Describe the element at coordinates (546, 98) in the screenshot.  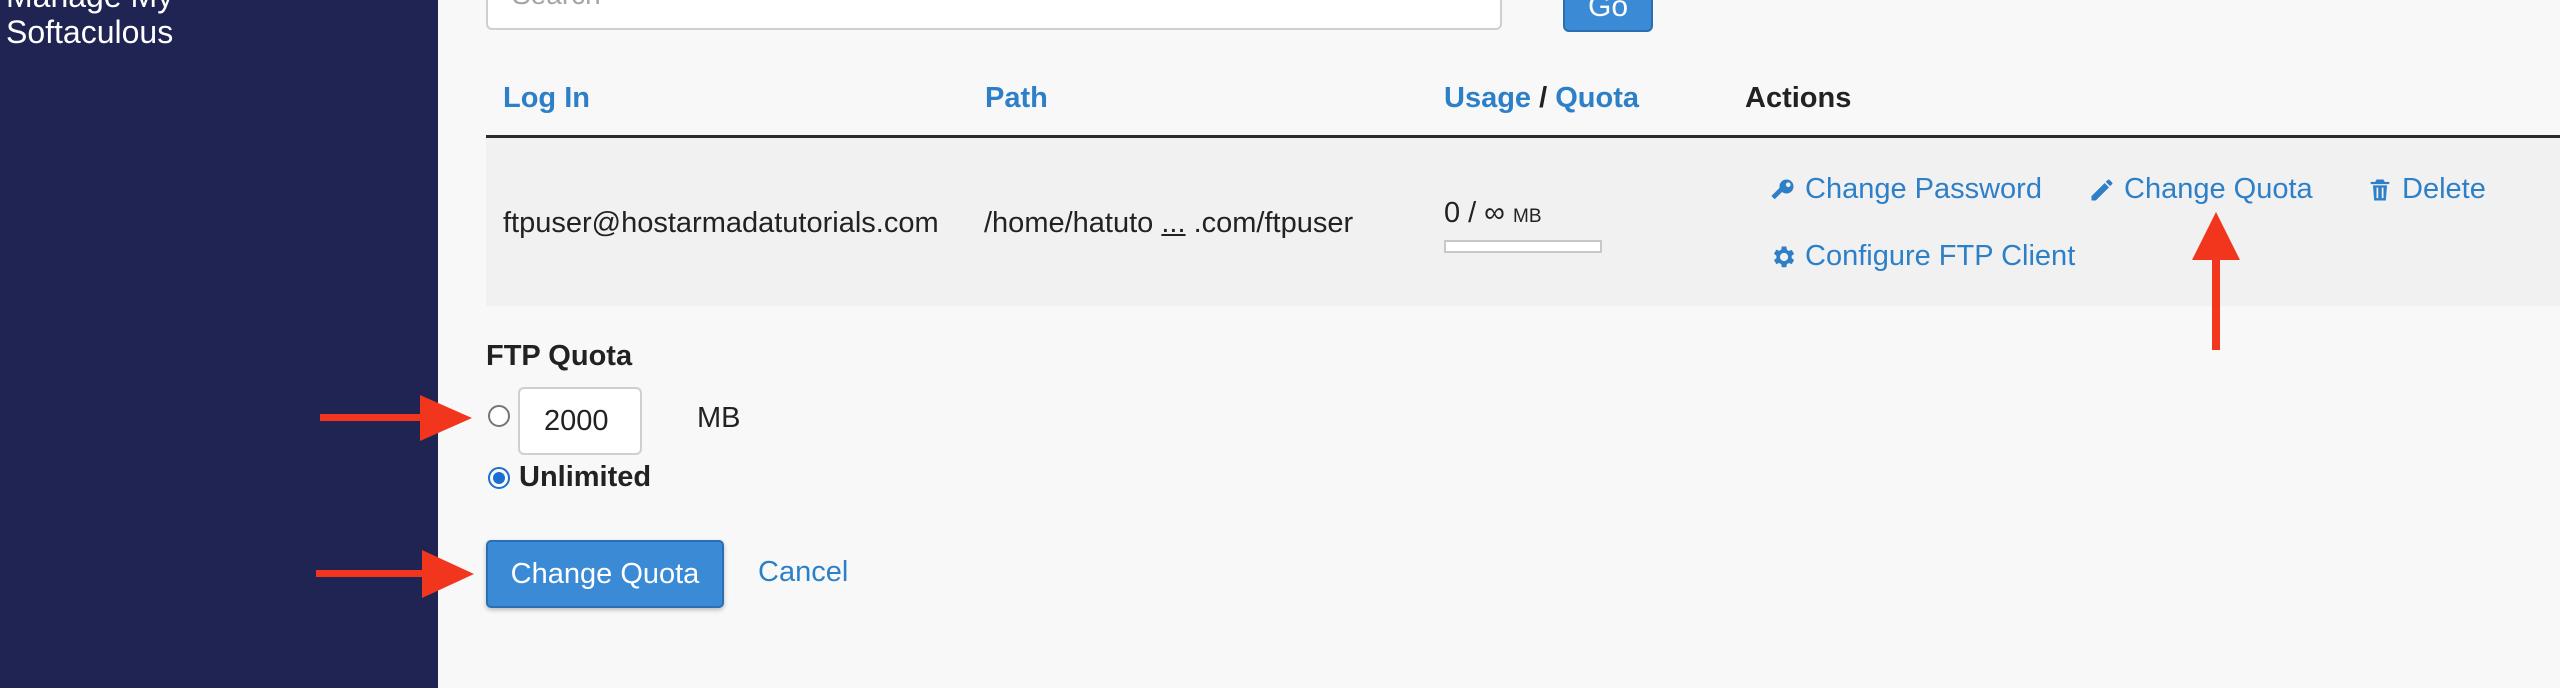
I see `header-login: Log In` at that location.